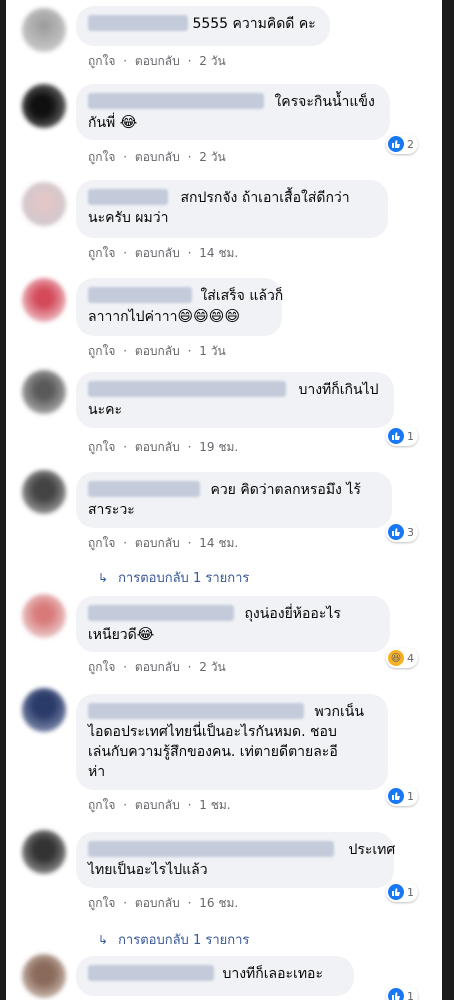  I want to click on comment-bubble: บางทีก็เกินไป นะคะ, so click(235, 400).